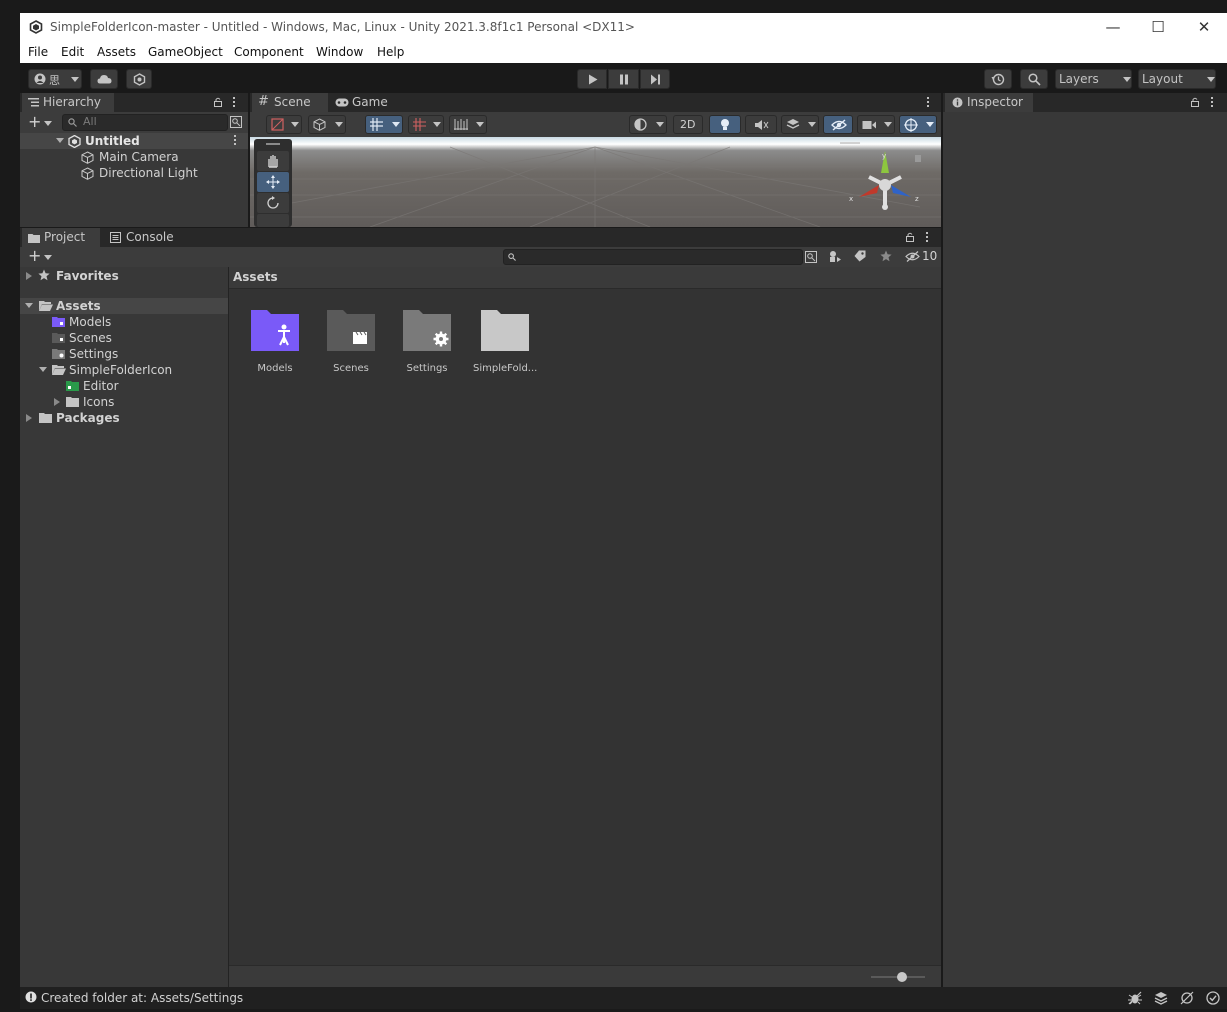  I want to click on breadcrumb: Assets, so click(255, 277).